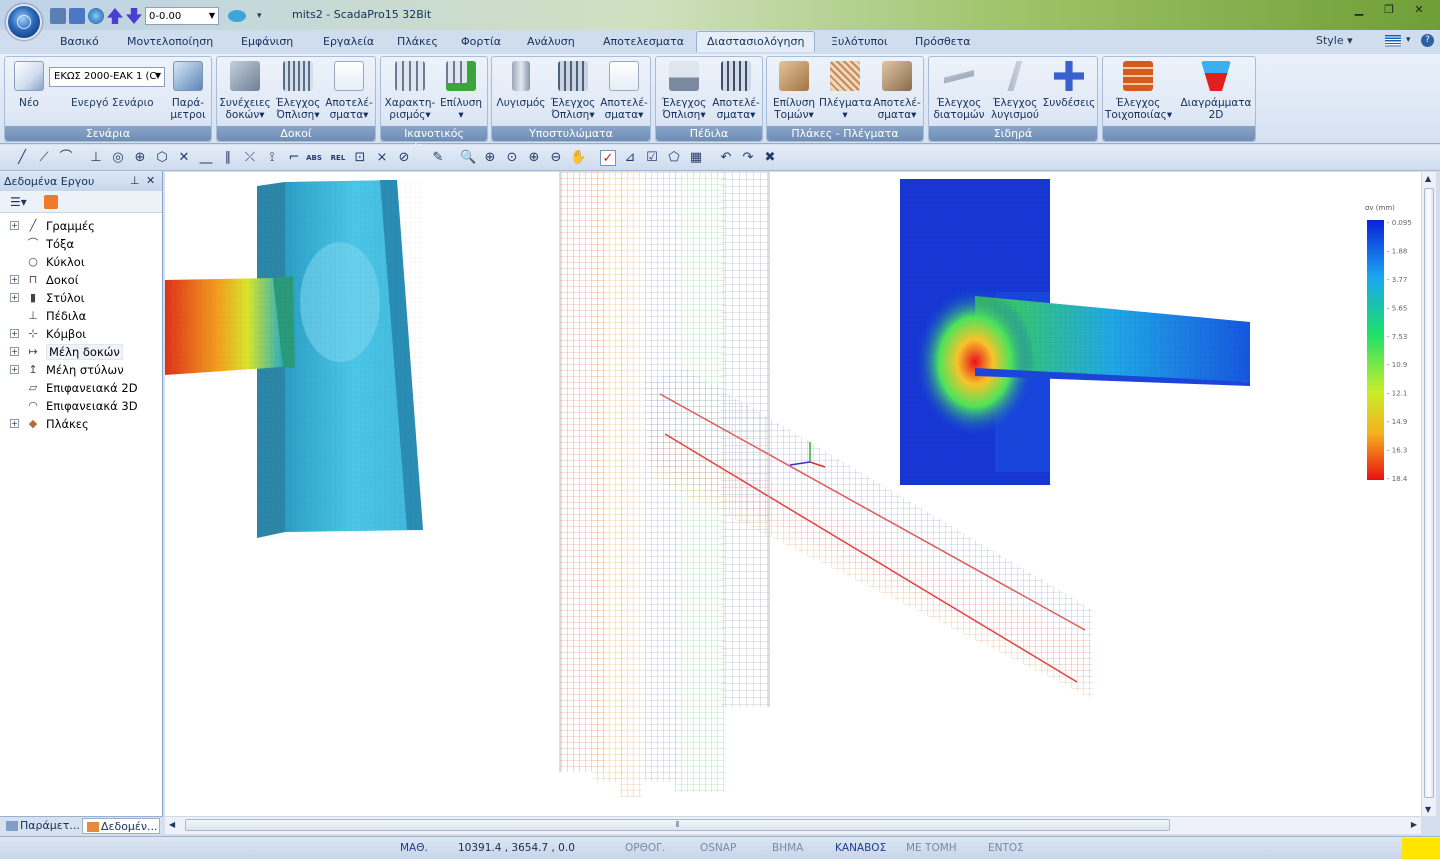 The width and height of the screenshot is (1440, 859). What do you see at coordinates (1006, 848) in the screenshot?
I see `status-inside: ΕΝΤΟΣ` at bounding box center [1006, 848].